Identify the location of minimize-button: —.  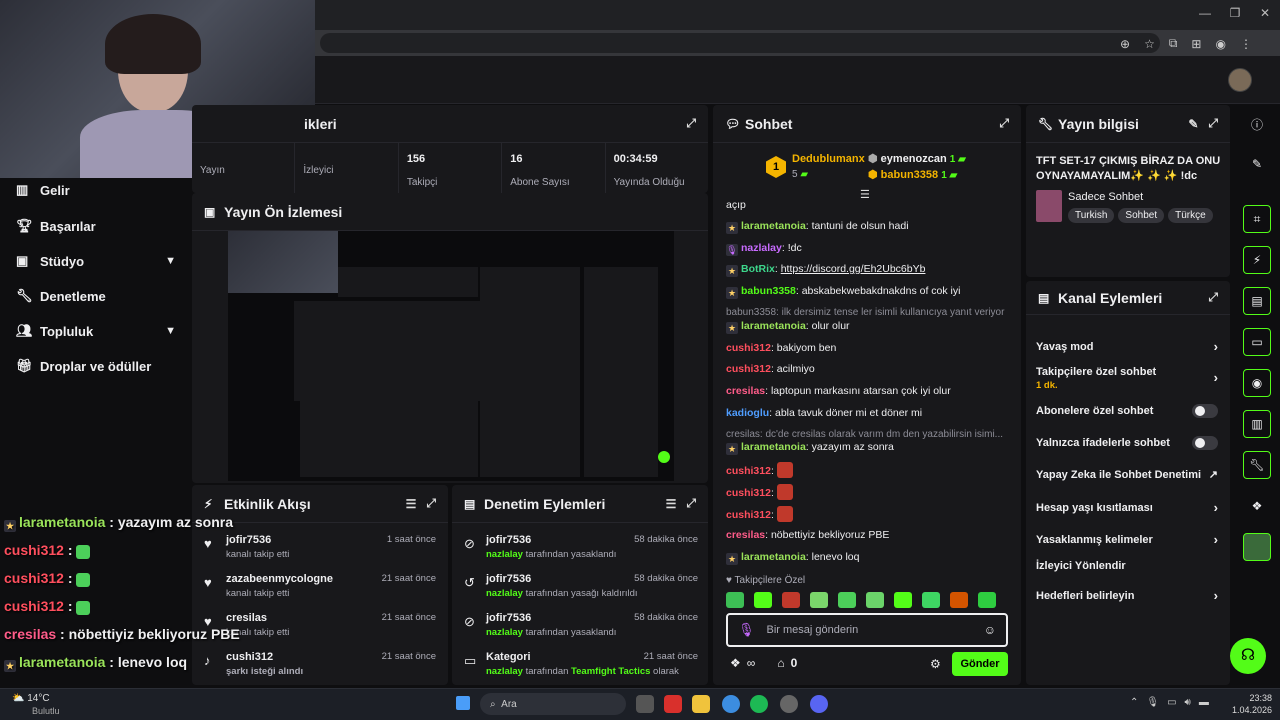
(1205, 13).